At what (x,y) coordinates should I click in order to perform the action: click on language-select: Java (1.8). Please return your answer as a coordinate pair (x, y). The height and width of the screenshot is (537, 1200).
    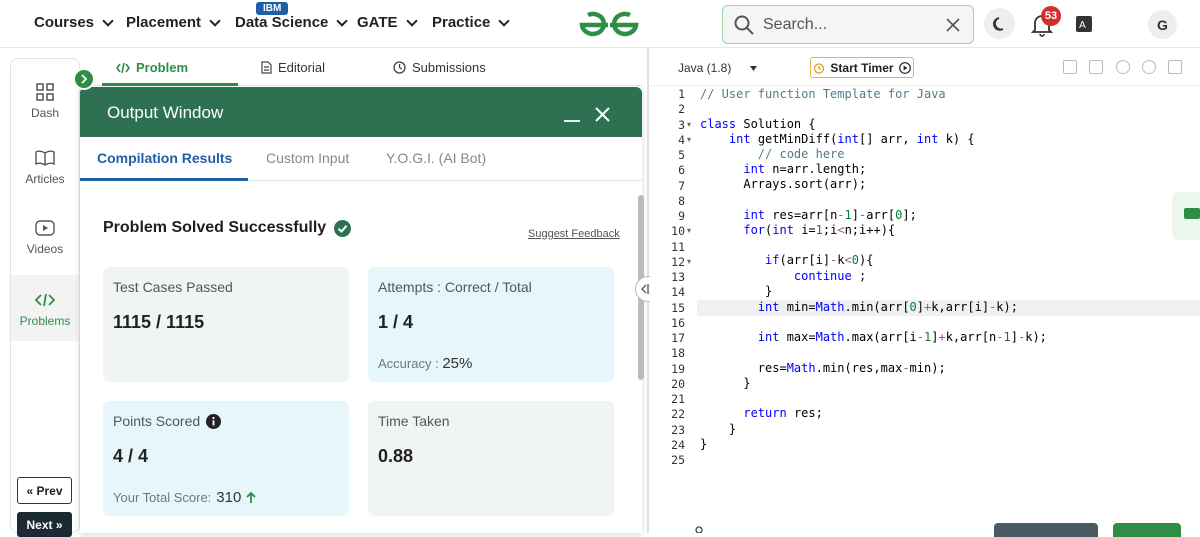
    Looking at the image, I should click on (717, 68).